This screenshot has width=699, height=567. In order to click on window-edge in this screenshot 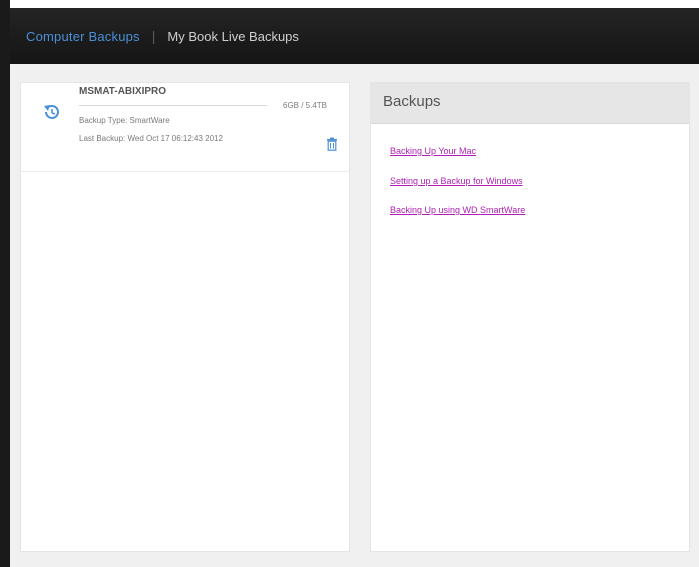, I will do `click(5, 283)`.